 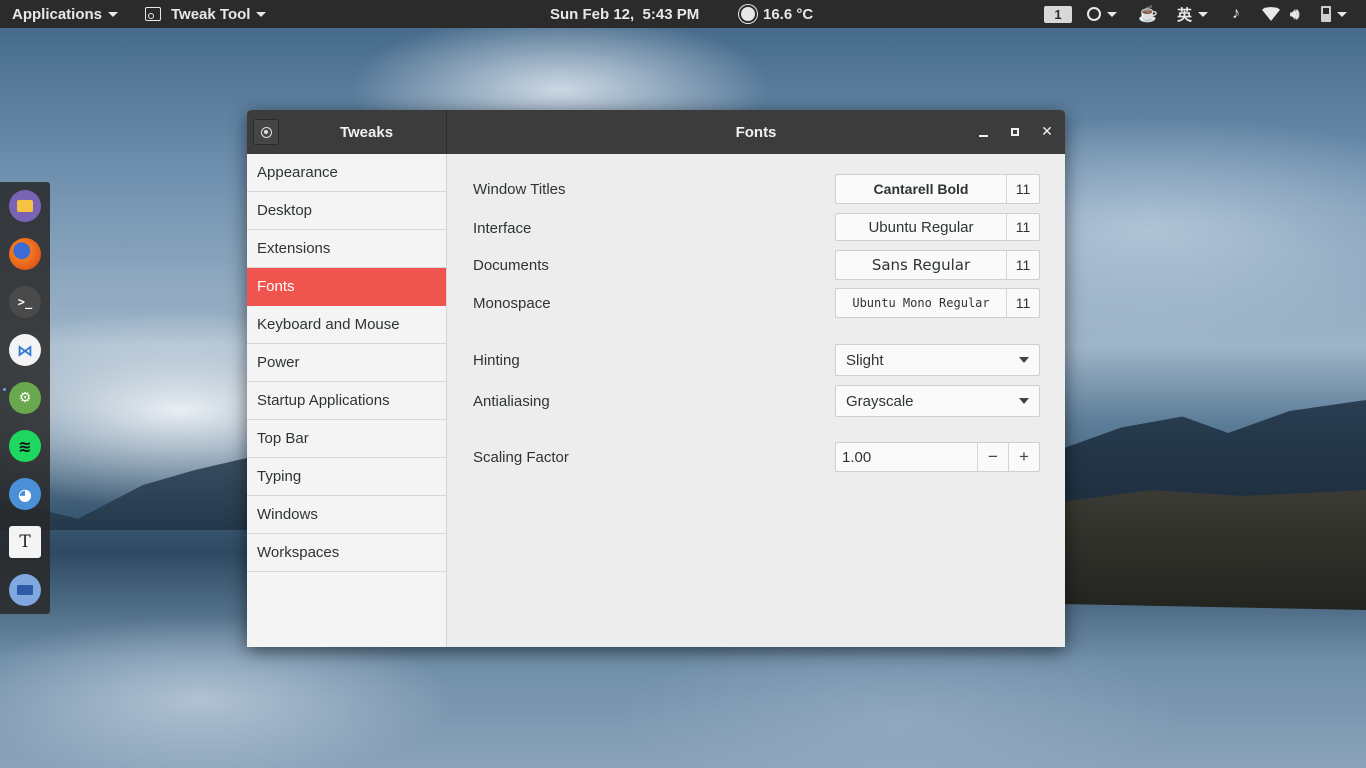 I want to click on sidebar-item-typing: Typing, so click(x=346, y=477).